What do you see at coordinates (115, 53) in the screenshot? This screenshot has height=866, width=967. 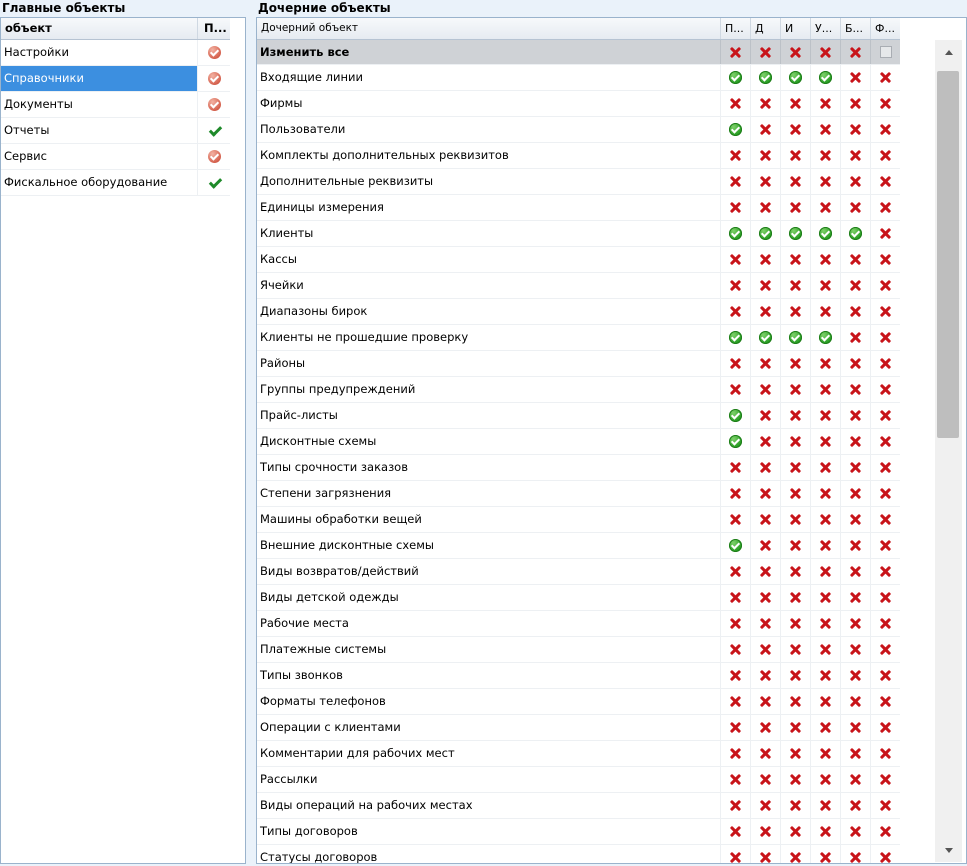 I see `main-object-row: Настройки` at bounding box center [115, 53].